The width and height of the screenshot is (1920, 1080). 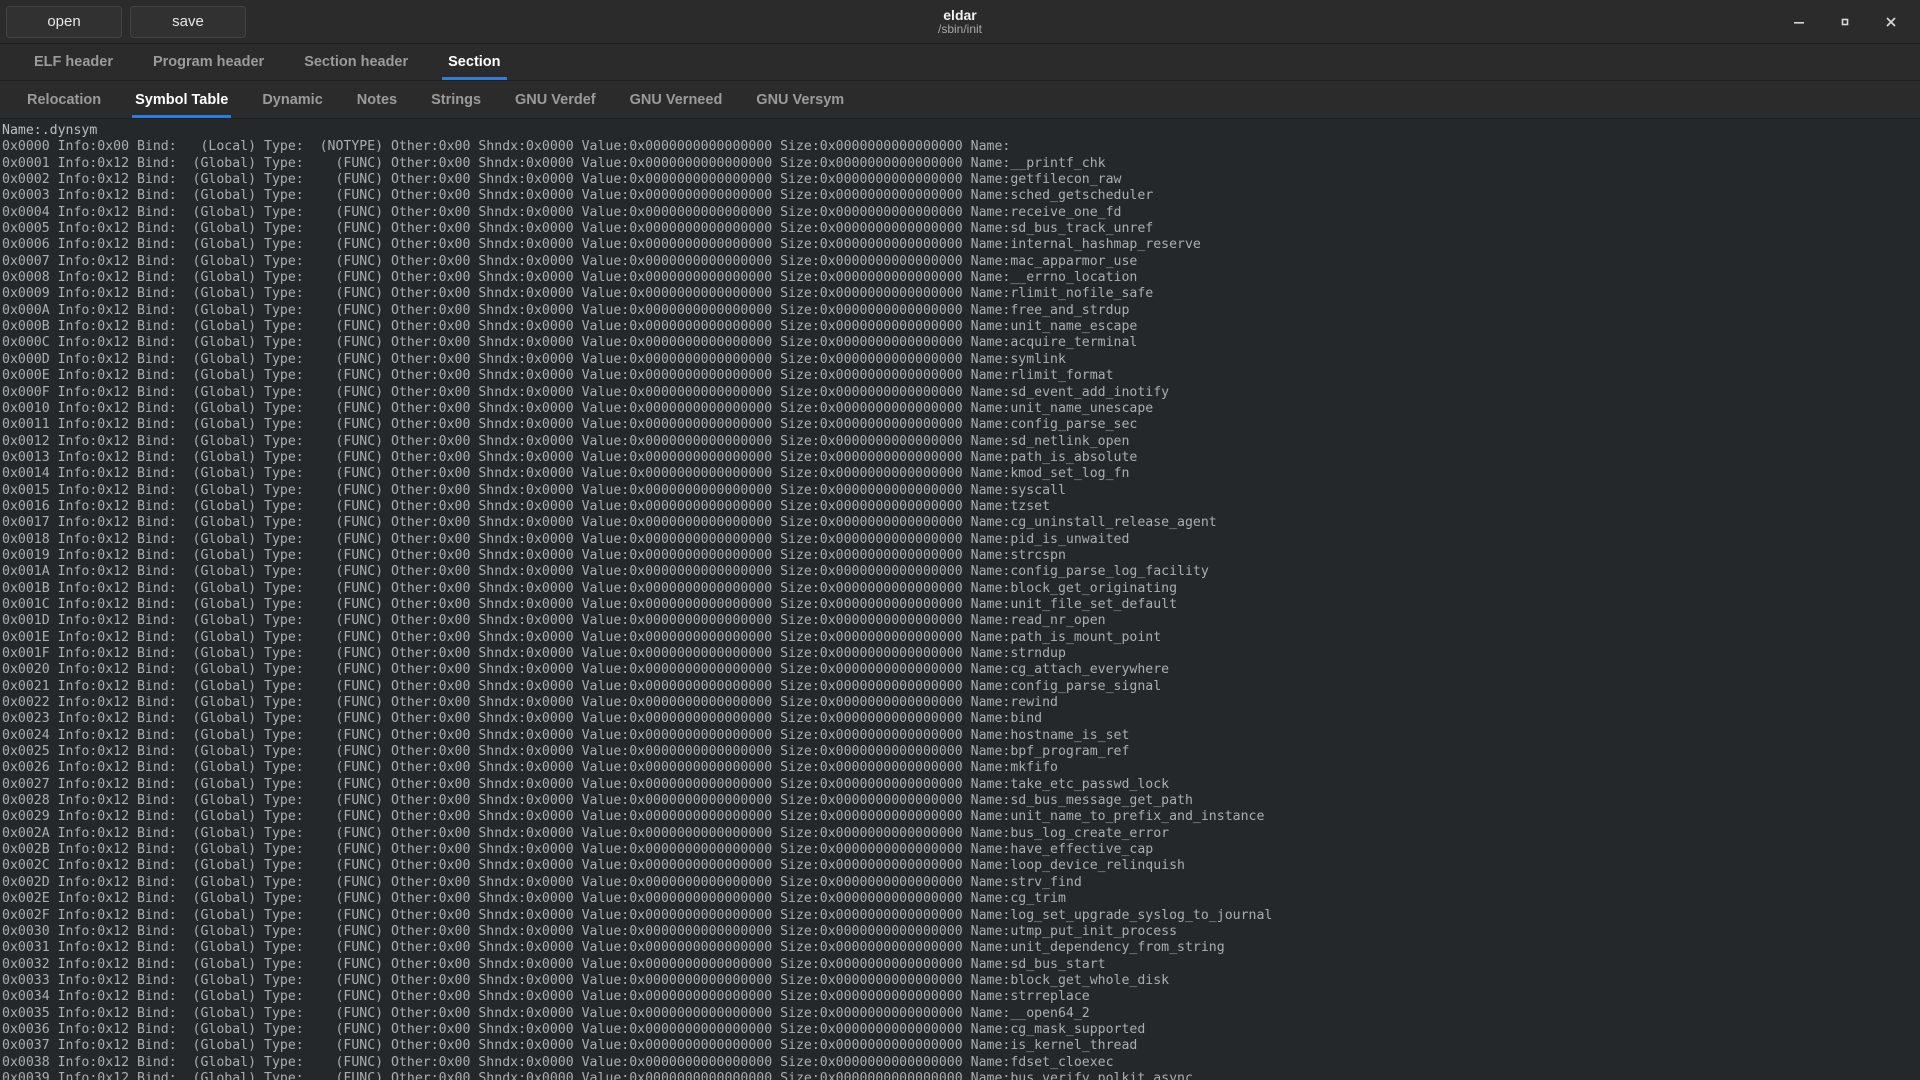 I want to click on tab-symbol-table: Symbol Table, so click(x=181, y=99).